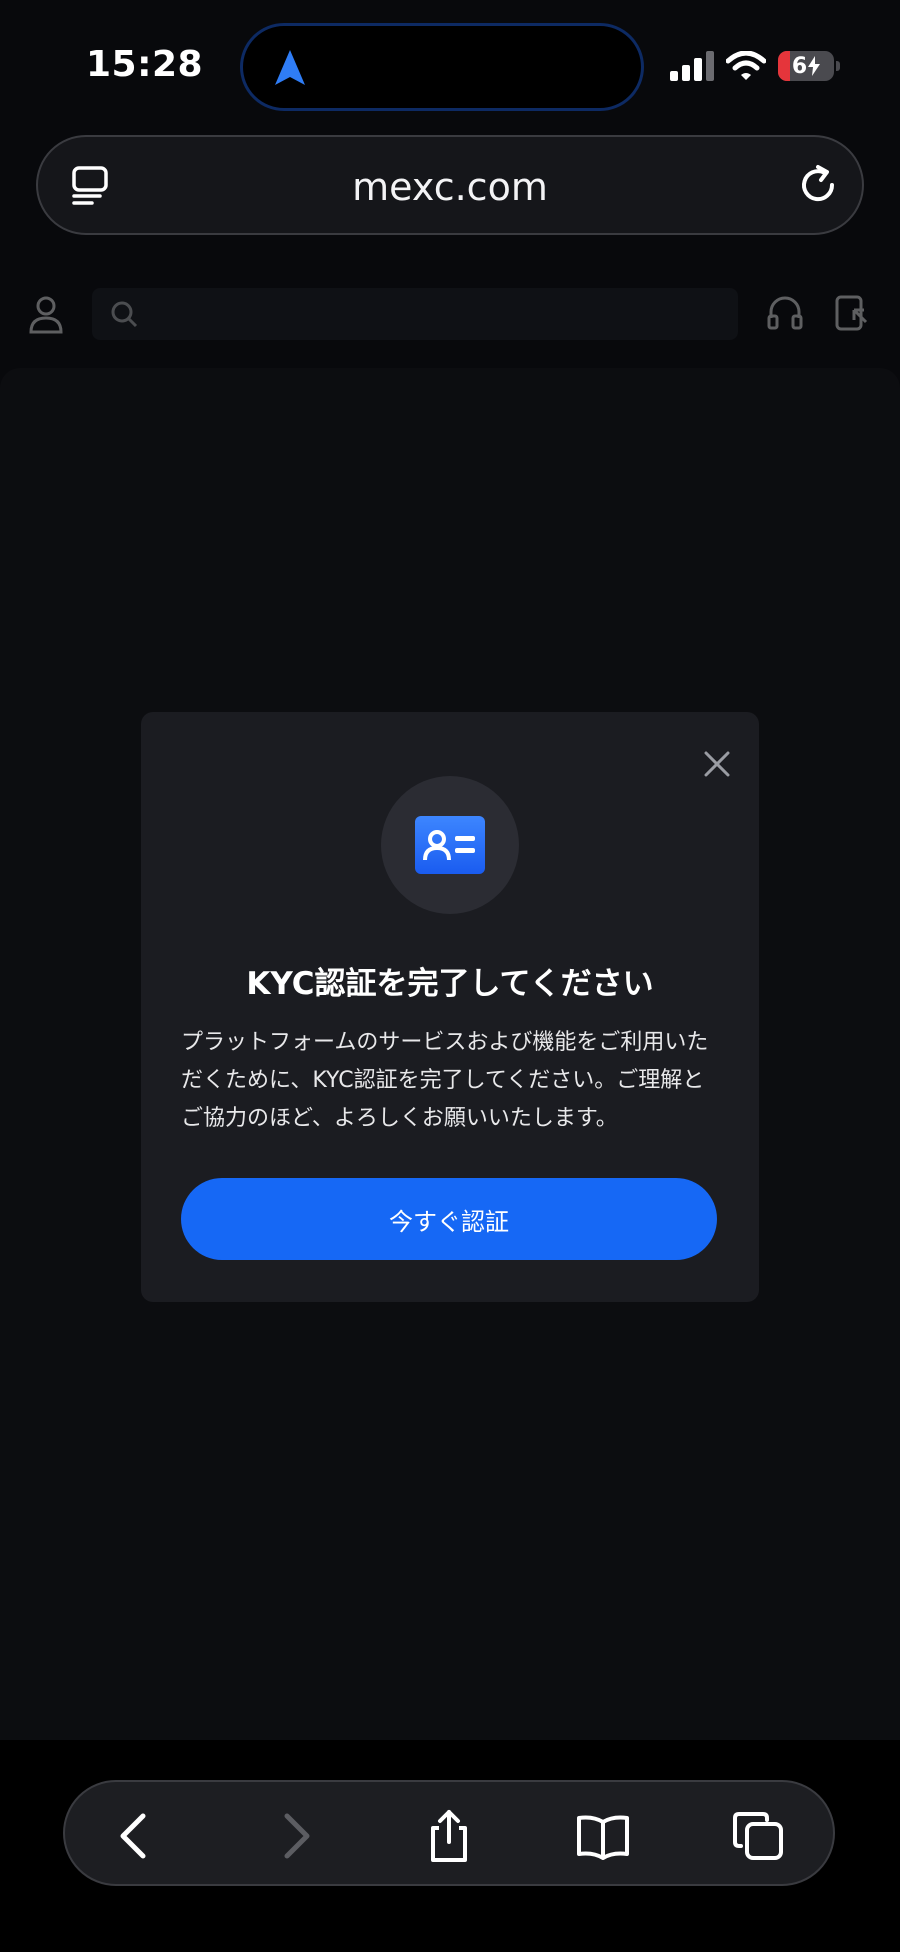  I want to click on battery-indicator: 6, so click(806, 66).